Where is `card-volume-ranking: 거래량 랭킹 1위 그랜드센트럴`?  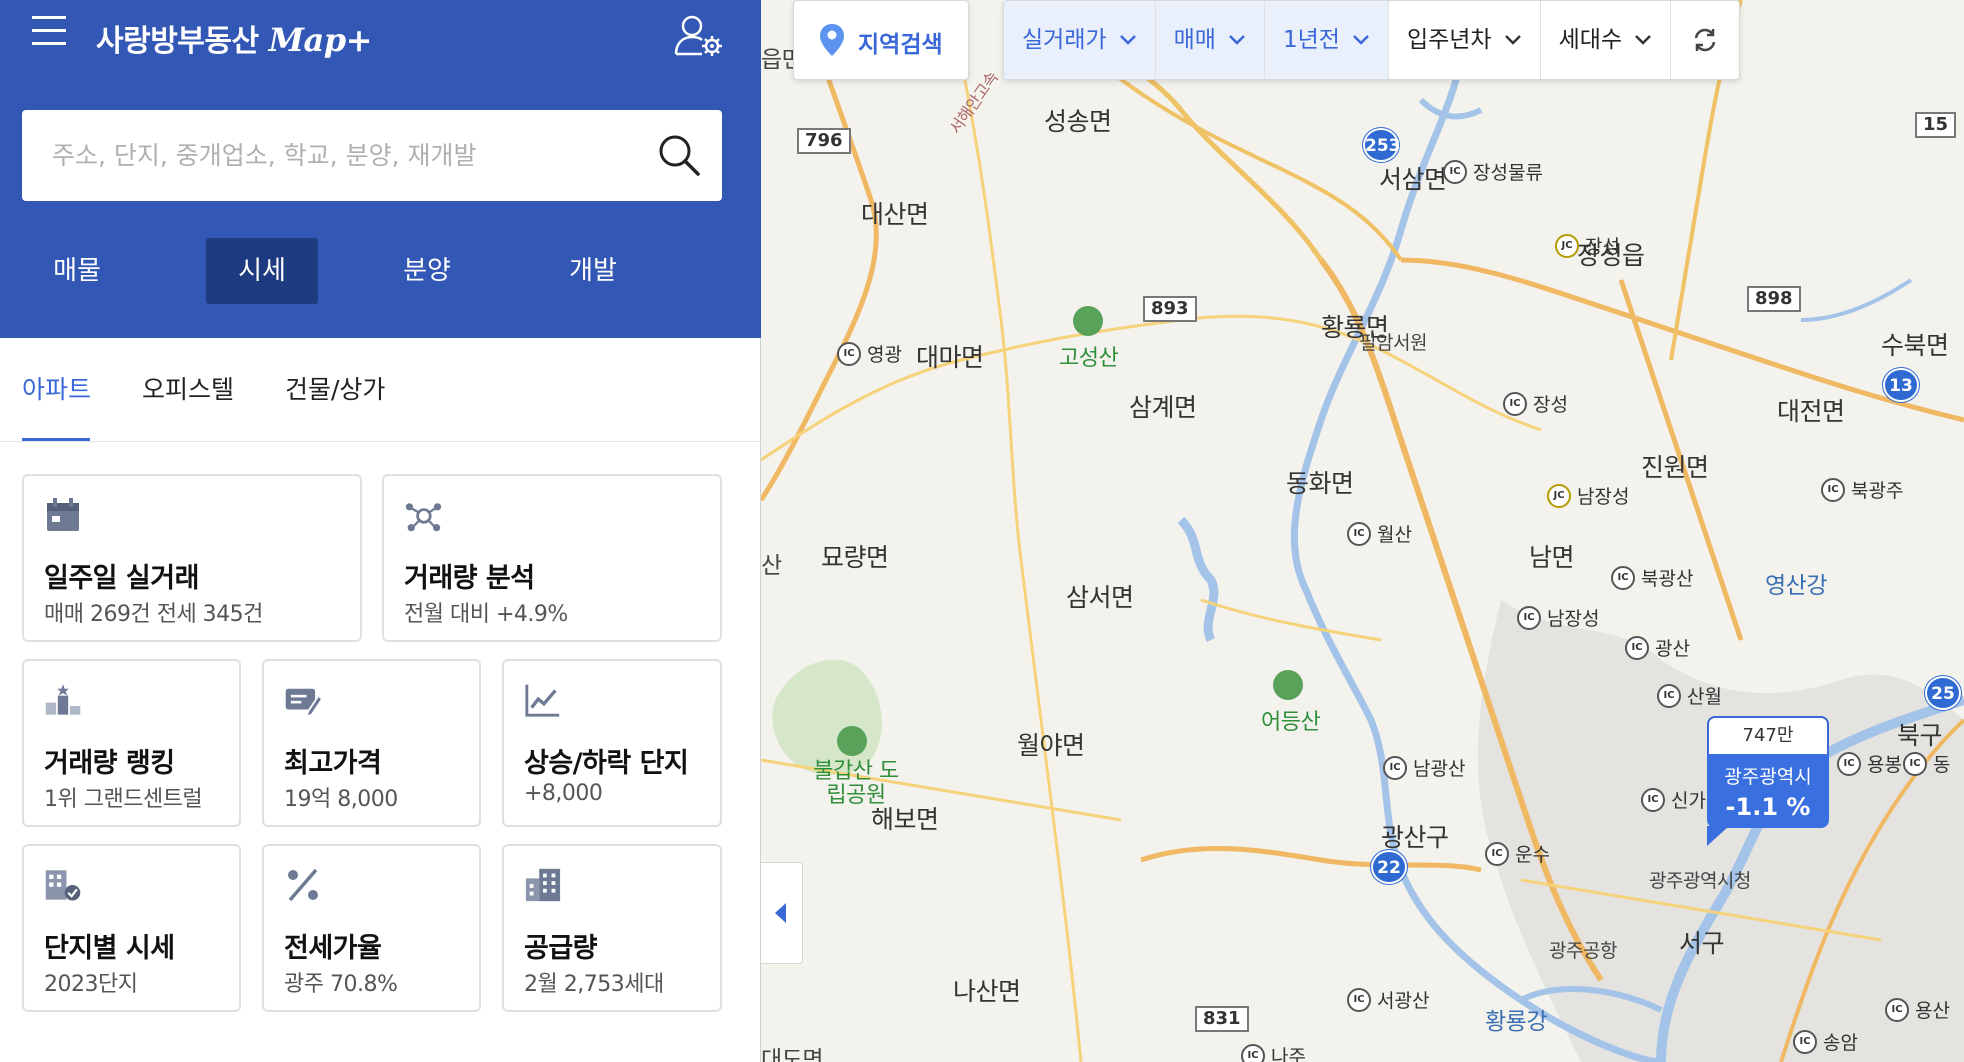 card-volume-ranking: 거래량 랭킹 1위 그랜드센트럴 is located at coordinates (131, 743).